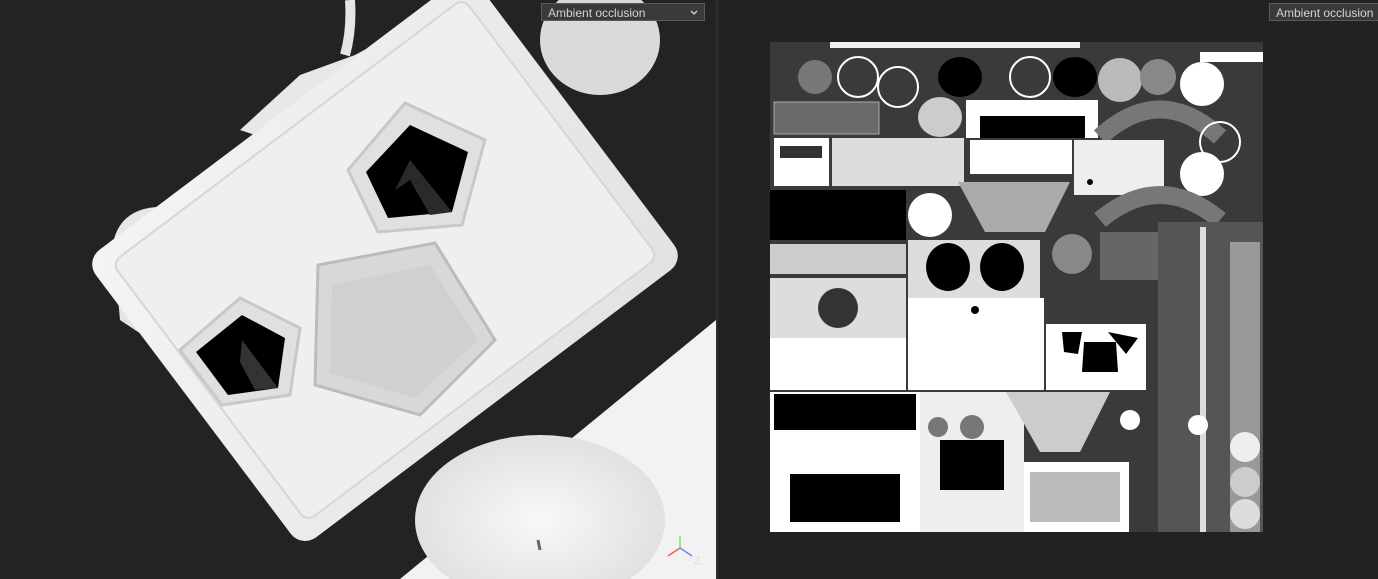 Image resolution: width=1378 pixels, height=579 pixels. What do you see at coordinates (348, 28) in the screenshot?
I see `cable-top` at bounding box center [348, 28].